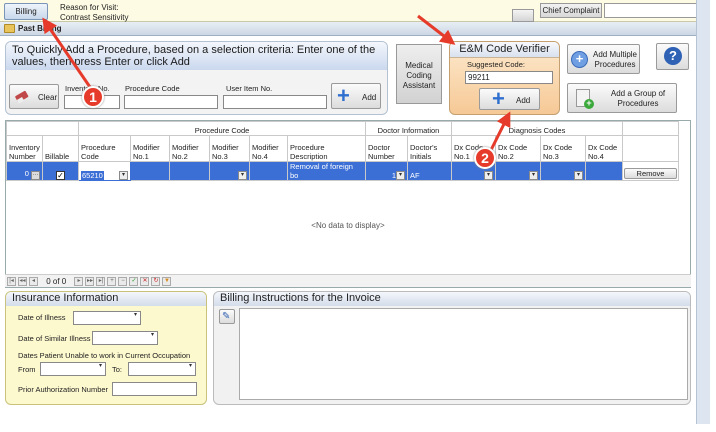 The image size is (716, 432). What do you see at coordinates (63, 389) in the screenshot?
I see `prior-auth-label: Prior Authorization Number` at bounding box center [63, 389].